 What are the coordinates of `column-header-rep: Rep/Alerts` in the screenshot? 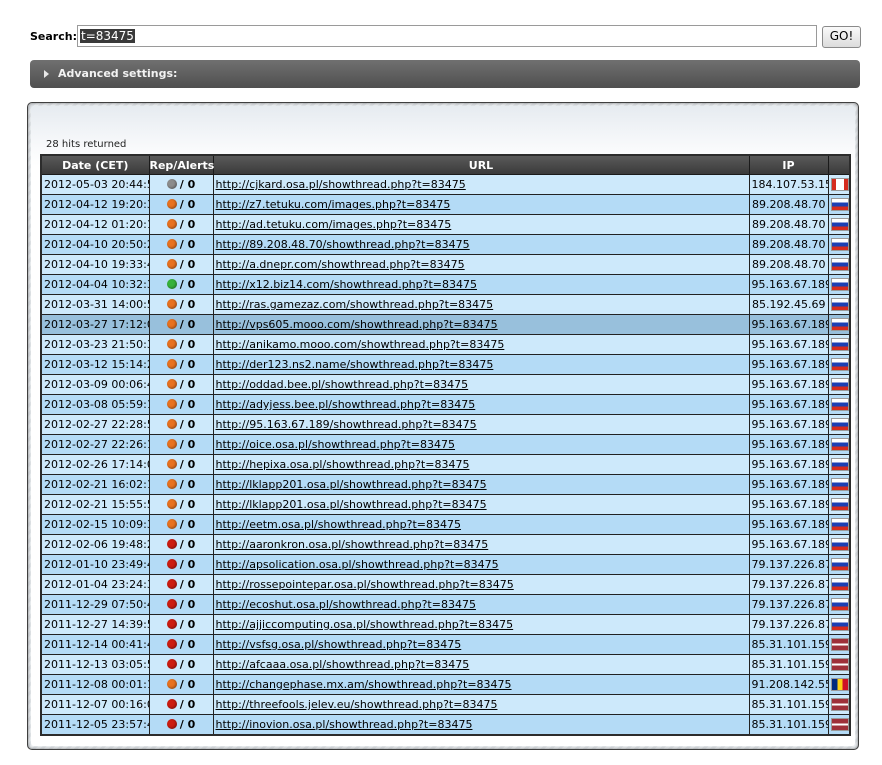 It's located at (181, 164).